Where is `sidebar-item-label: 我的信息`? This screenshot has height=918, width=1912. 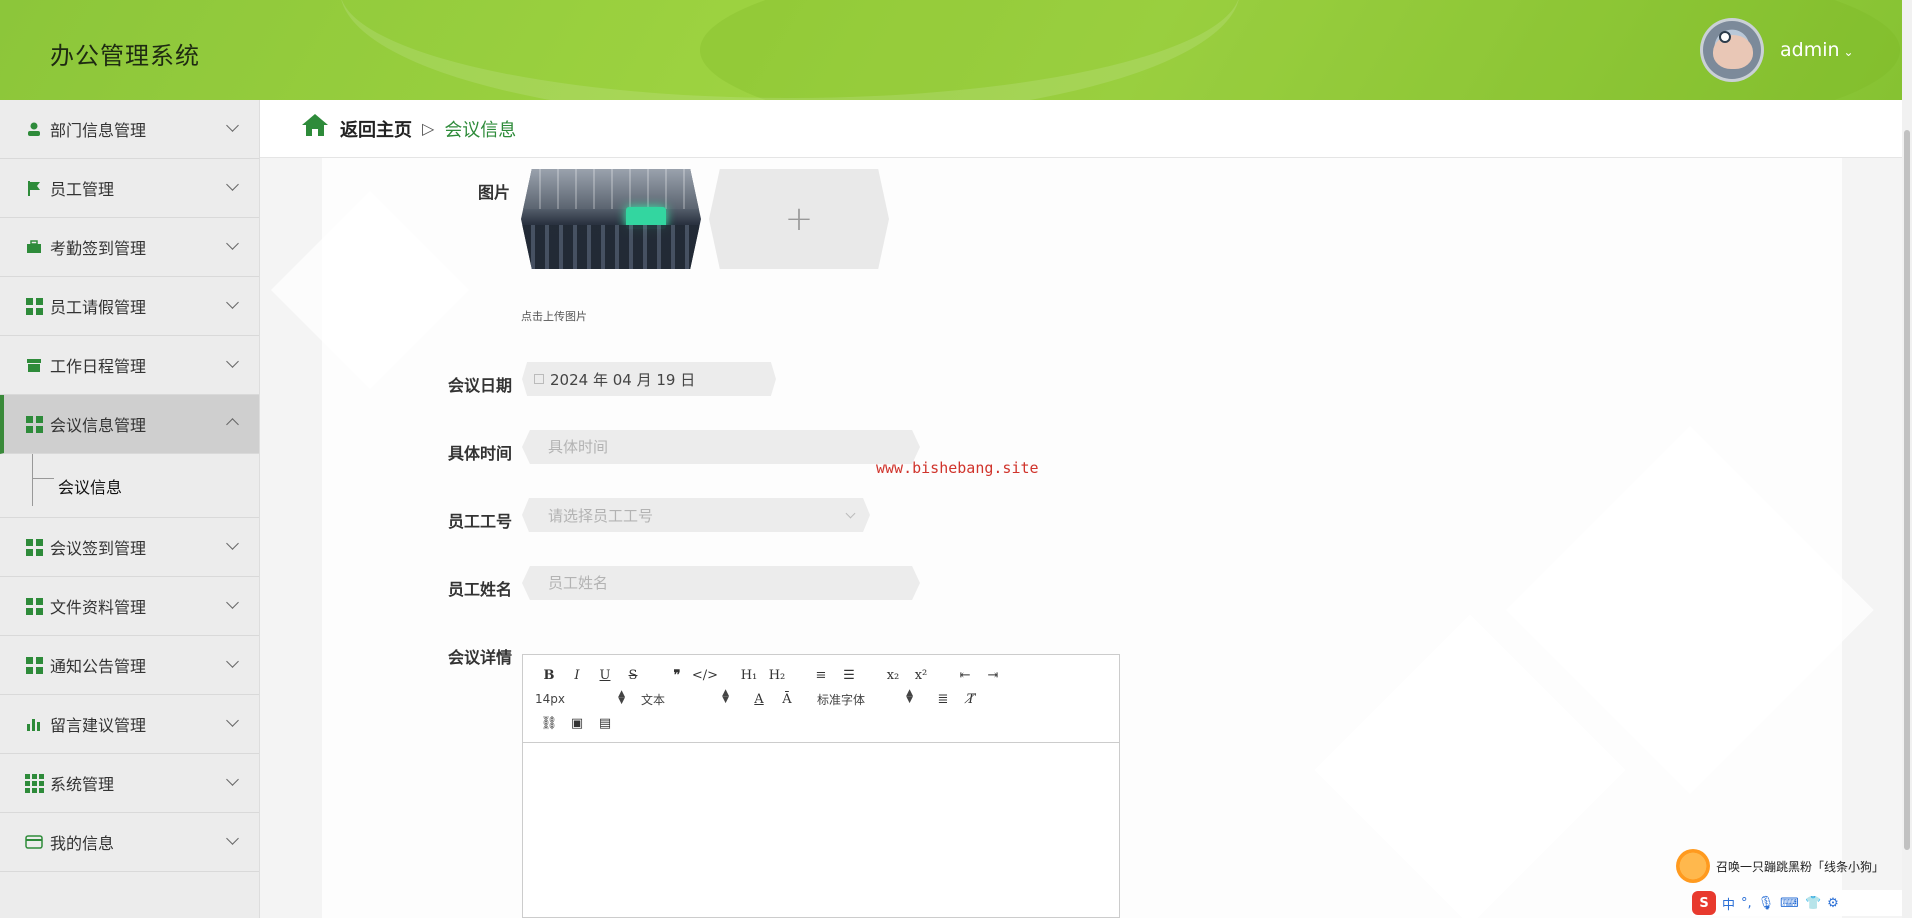 sidebar-item-label: 我的信息 is located at coordinates (82, 843).